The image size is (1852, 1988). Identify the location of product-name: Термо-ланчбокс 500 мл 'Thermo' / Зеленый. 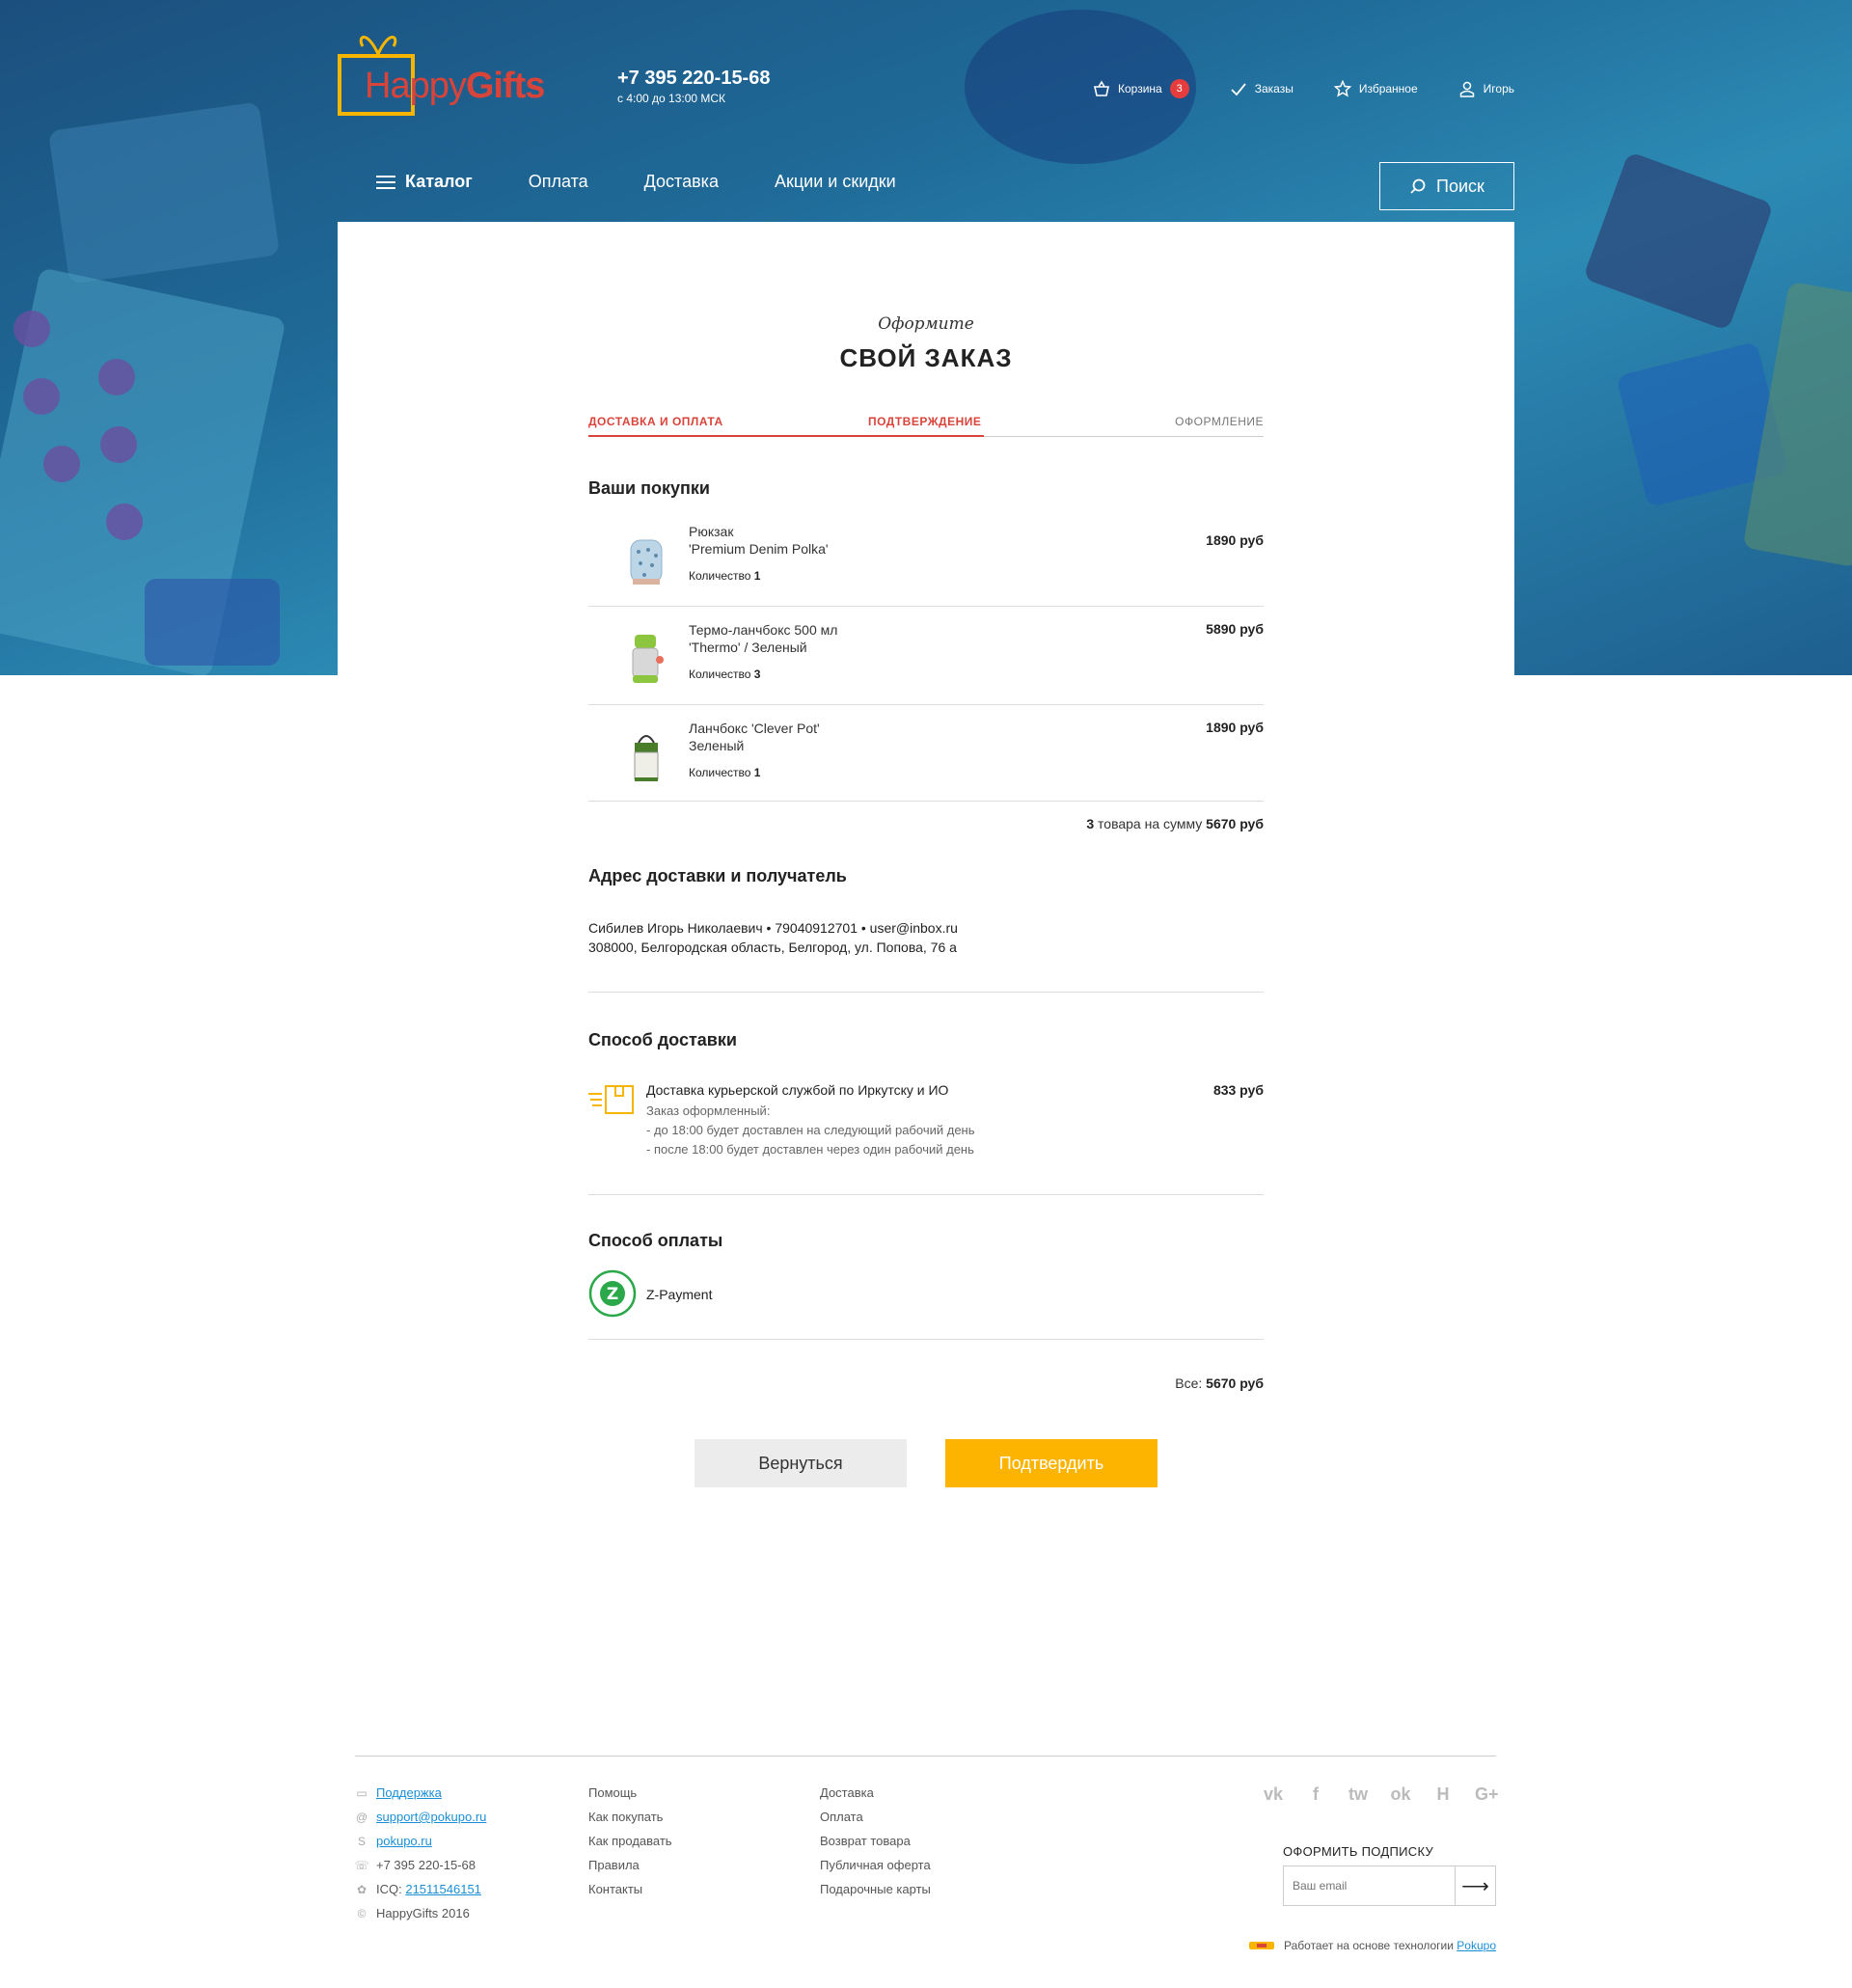
(763, 638).